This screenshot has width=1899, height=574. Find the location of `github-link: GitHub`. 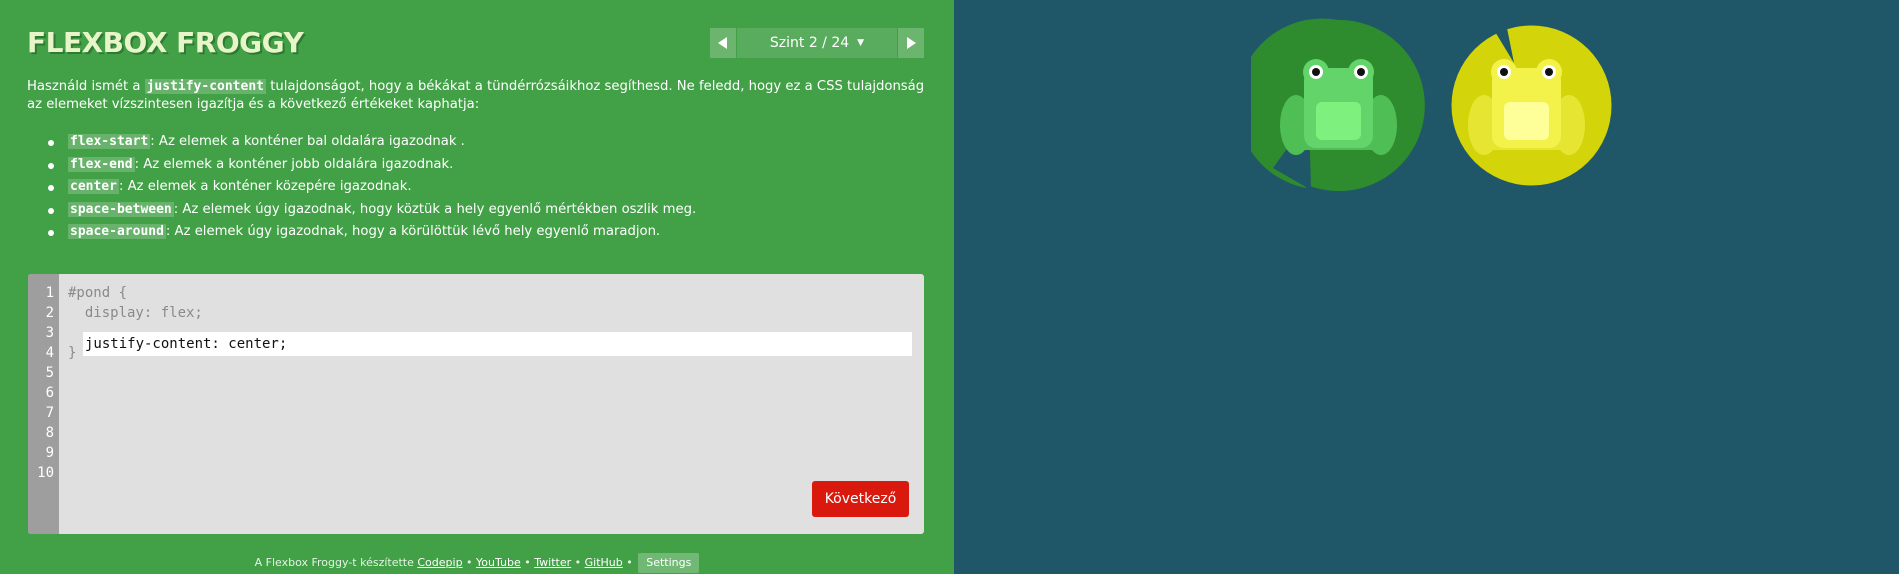

github-link: GitHub is located at coordinates (604, 562).